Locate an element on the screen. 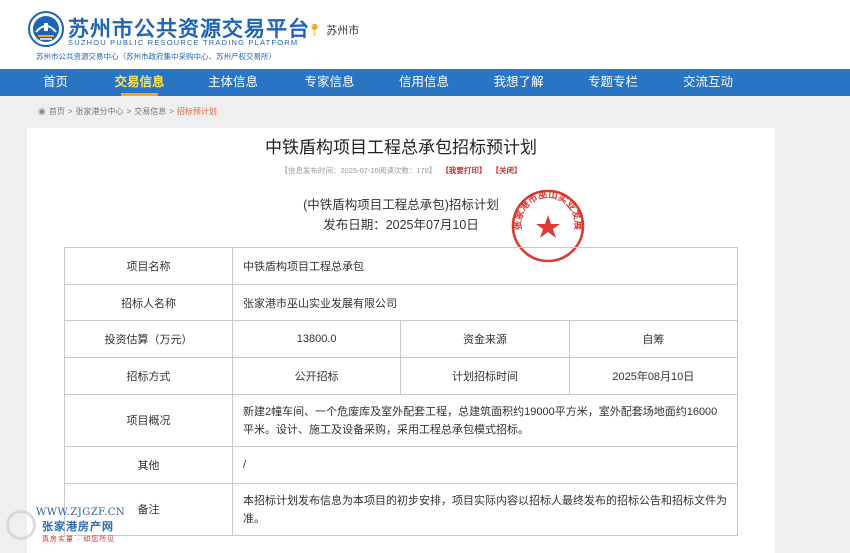 The height and width of the screenshot is (553, 850). breadcrumb: ◉ 首页 > 张家港分中心 > 交易信息 > 招标预计划 is located at coordinates (127, 111).